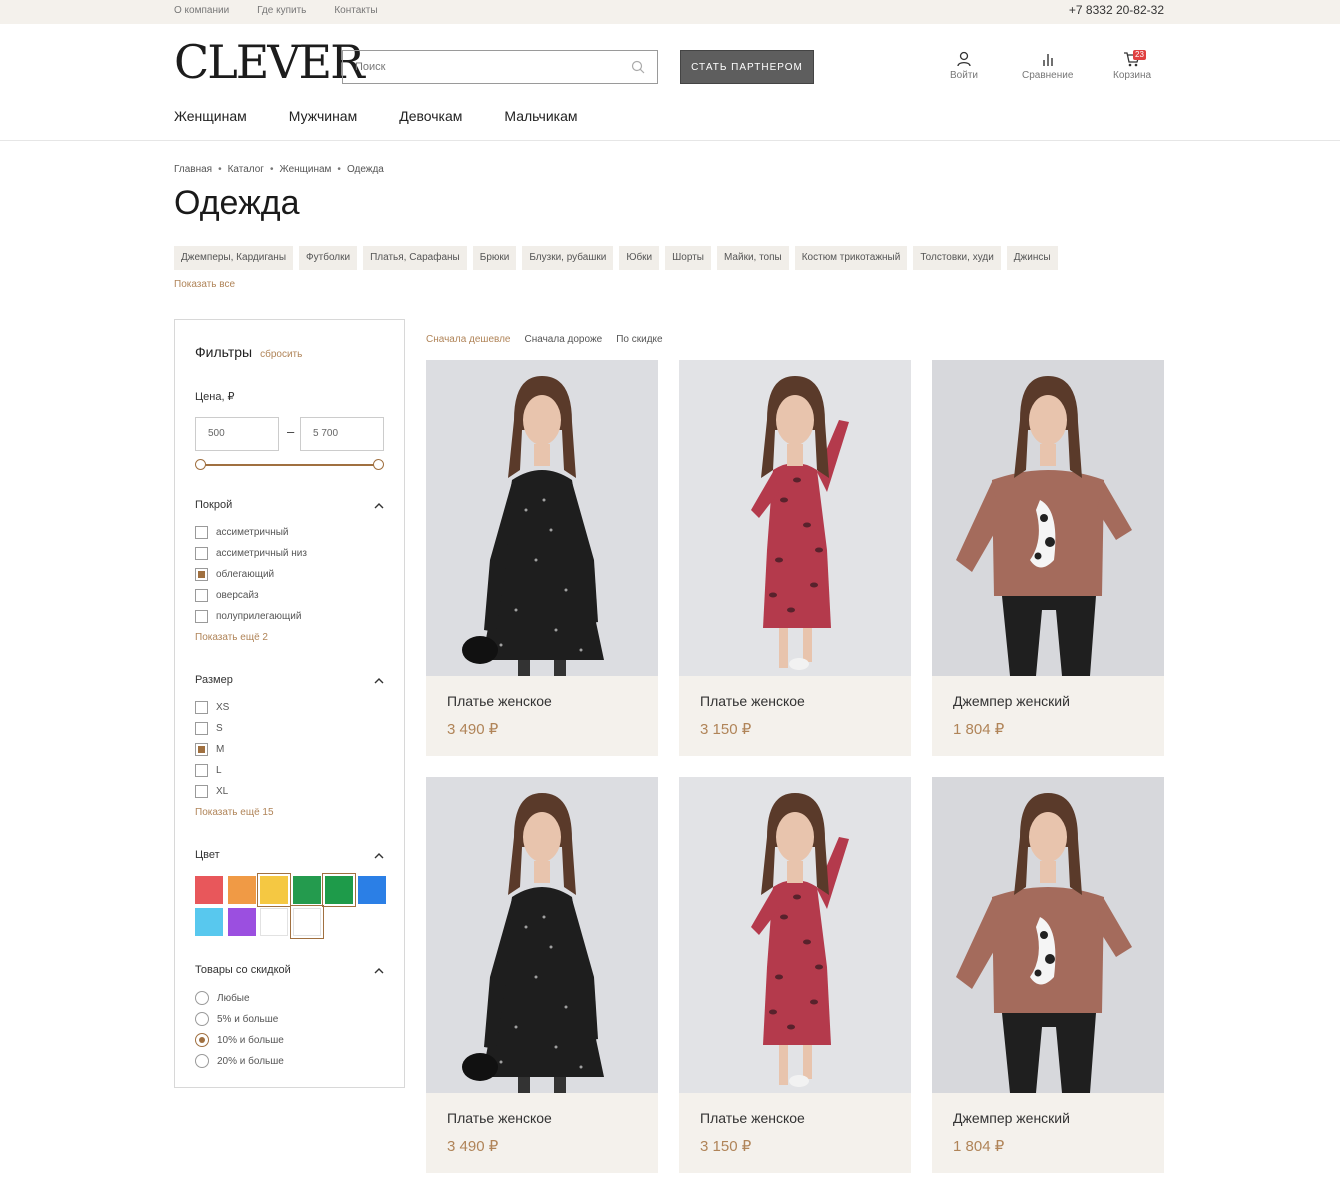 The image size is (1340, 1186). Describe the element at coordinates (415, 258) in the screenshot. I see `category-chip: Платья, Сарафаны` at that location.